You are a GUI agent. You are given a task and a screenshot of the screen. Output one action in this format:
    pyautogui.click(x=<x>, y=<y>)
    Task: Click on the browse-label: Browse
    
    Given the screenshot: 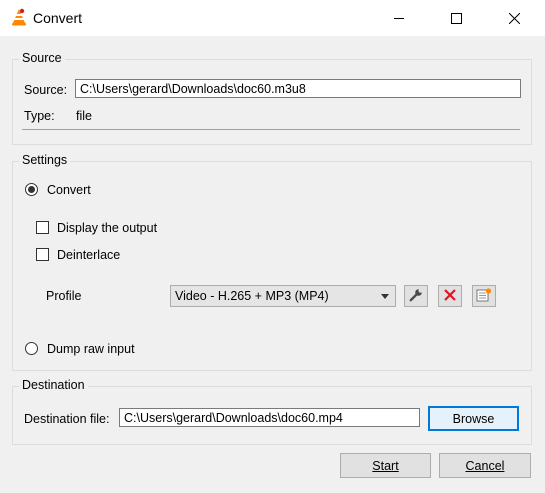 What is the action you would take?
    pyautogui.click(x=473, y=418)
    